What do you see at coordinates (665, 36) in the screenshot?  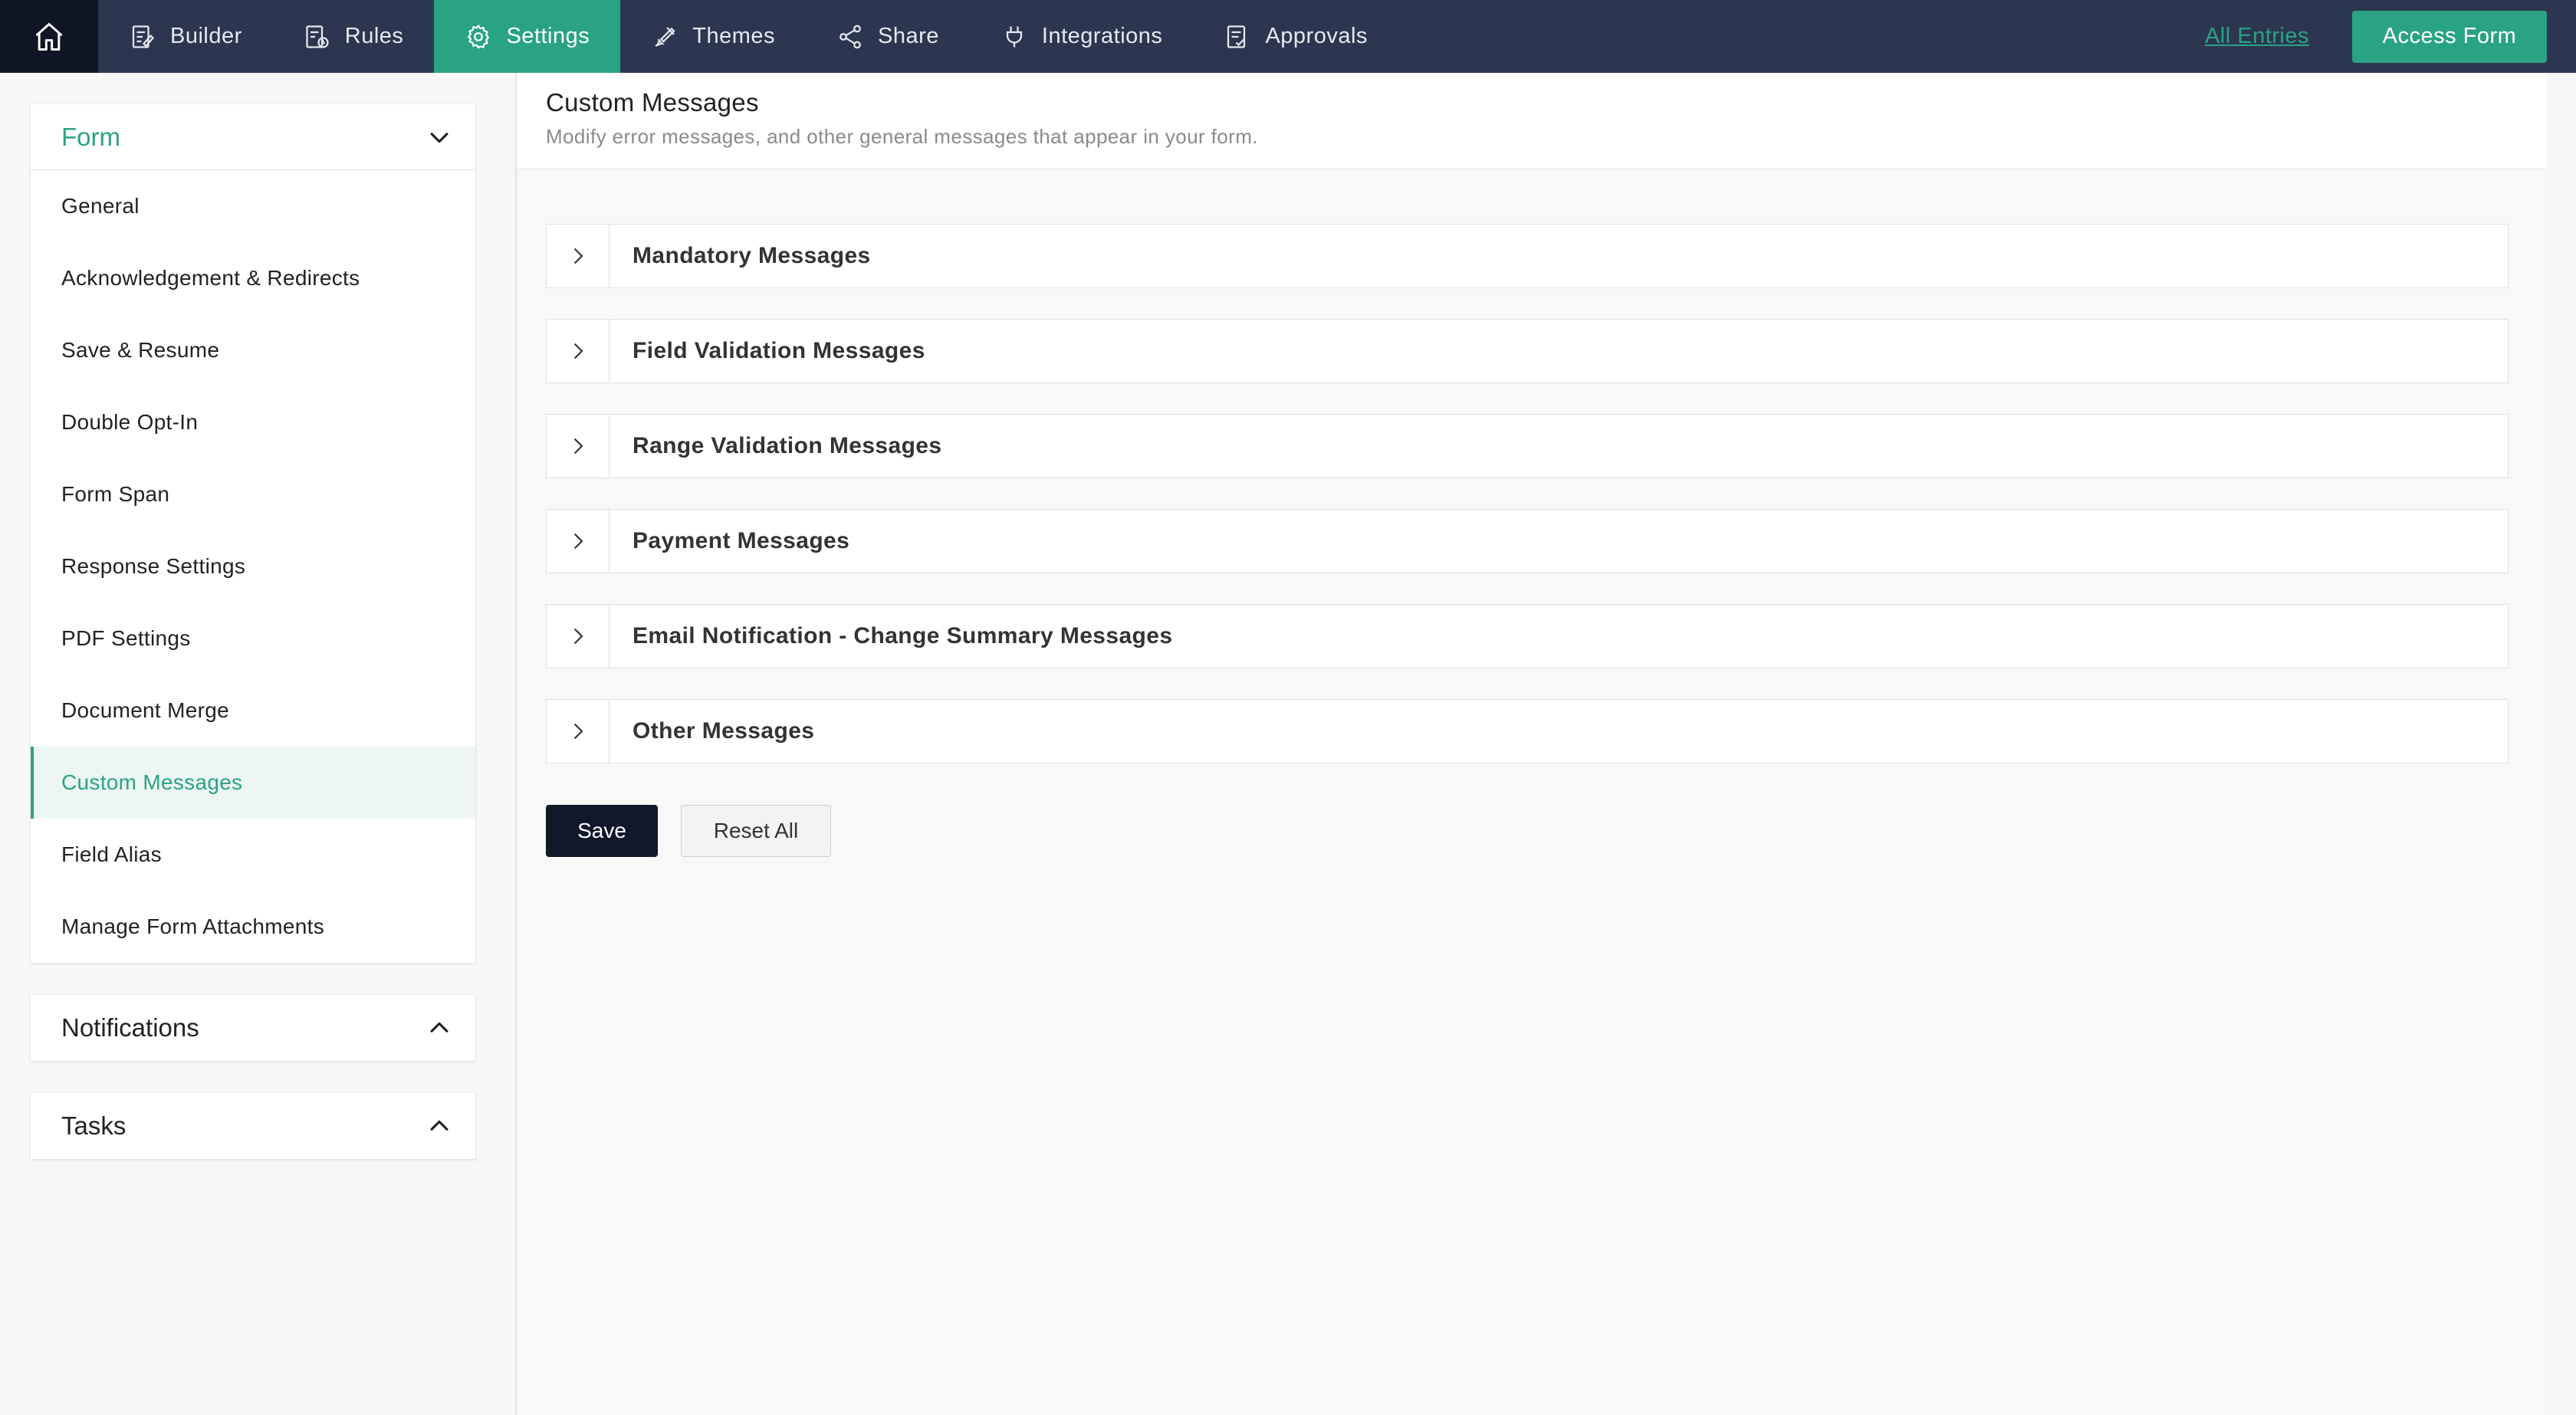 I see `paint-brush-icon` at bounding box center [665, 36].